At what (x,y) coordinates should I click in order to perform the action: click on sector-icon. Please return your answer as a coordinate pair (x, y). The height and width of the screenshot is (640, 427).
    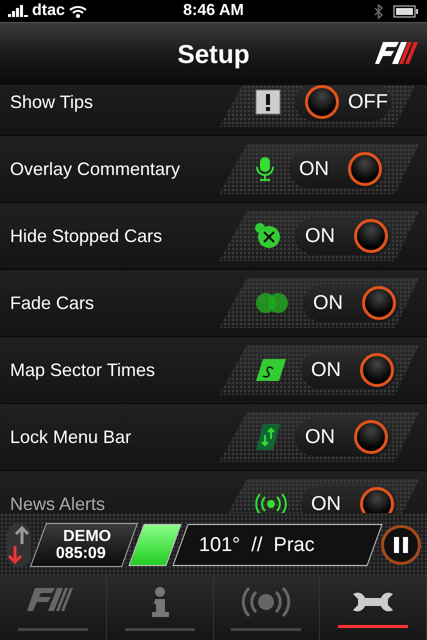
    Looking at the image, I should click on (271, 370).